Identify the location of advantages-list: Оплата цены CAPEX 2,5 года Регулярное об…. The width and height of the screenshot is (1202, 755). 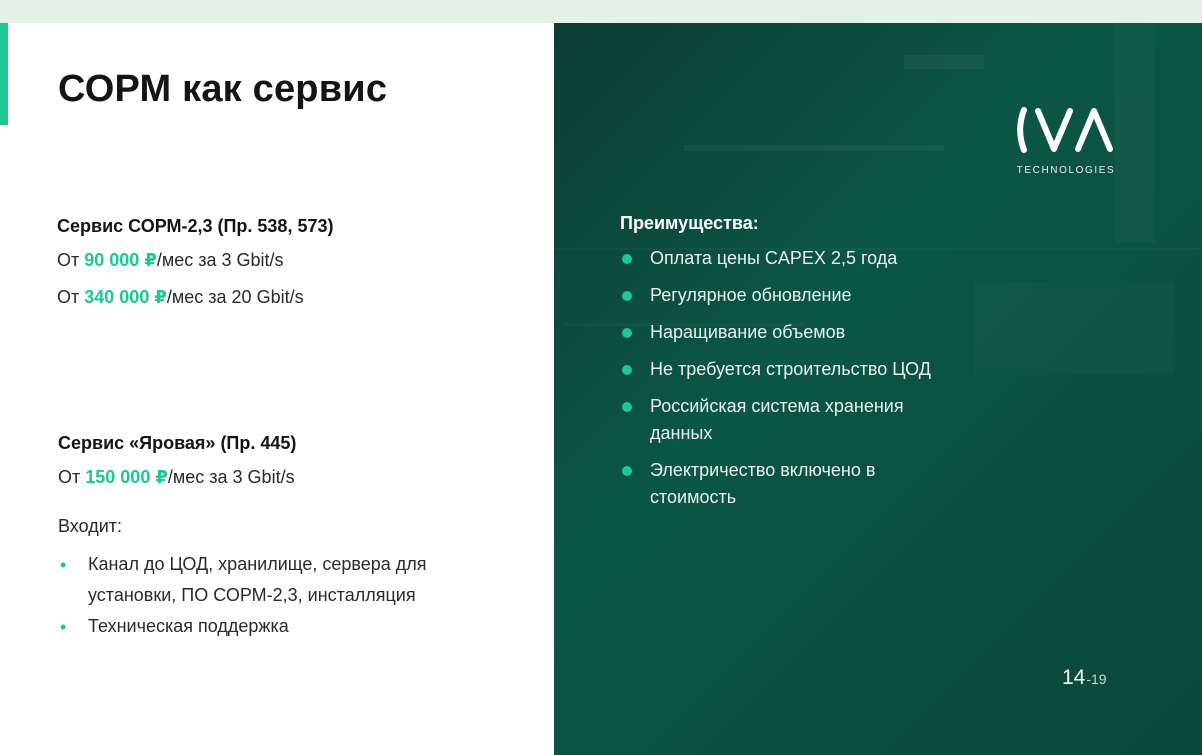
(830, 383).